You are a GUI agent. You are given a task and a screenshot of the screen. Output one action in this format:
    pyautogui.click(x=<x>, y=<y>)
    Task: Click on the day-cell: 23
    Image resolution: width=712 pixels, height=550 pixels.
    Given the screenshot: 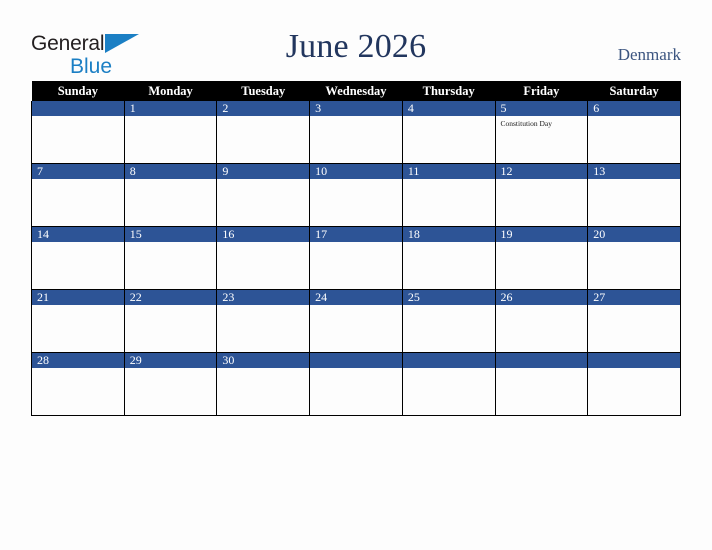 What is the action you would take?
    pyautogui.click(x=263, y=321)
    